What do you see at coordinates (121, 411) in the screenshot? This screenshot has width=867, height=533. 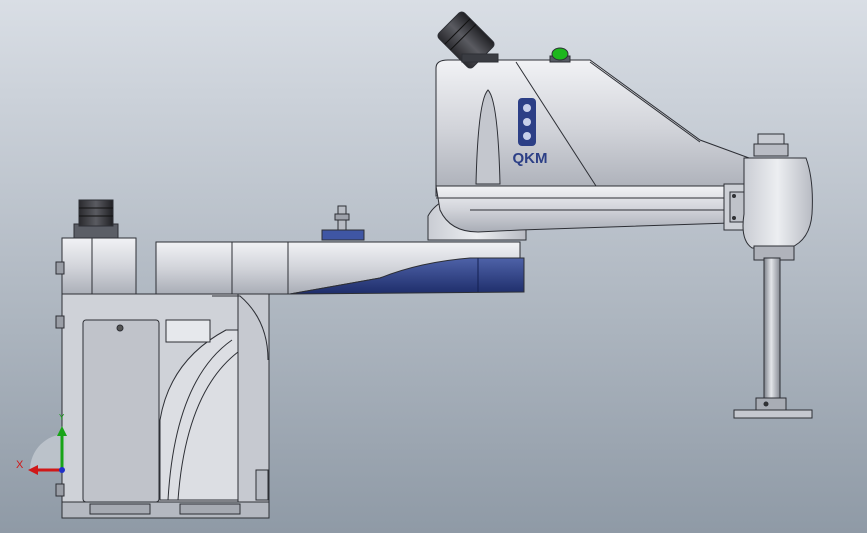 I see `base-access-door` at bounding box center [121, 411].